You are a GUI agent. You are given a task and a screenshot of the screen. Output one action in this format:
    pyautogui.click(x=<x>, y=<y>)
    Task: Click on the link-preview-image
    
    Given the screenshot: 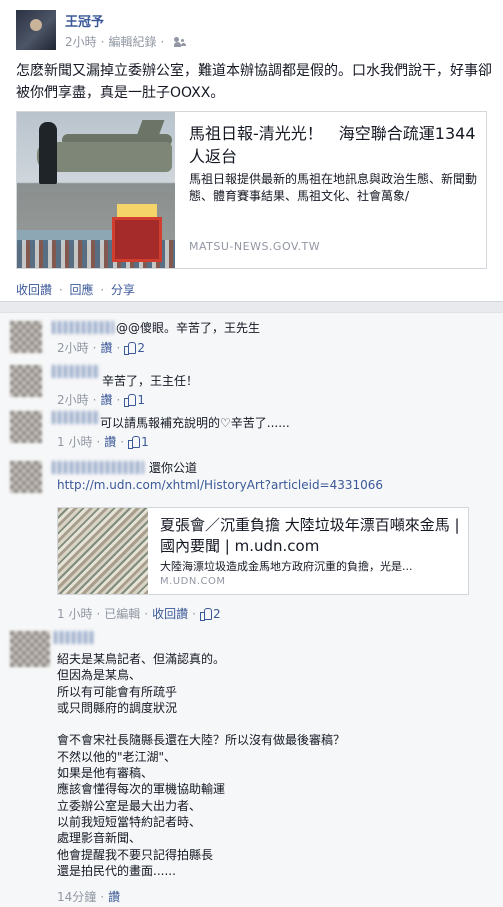 What is the action you would take?
    pyautogui.click(x=96, y=190)
    